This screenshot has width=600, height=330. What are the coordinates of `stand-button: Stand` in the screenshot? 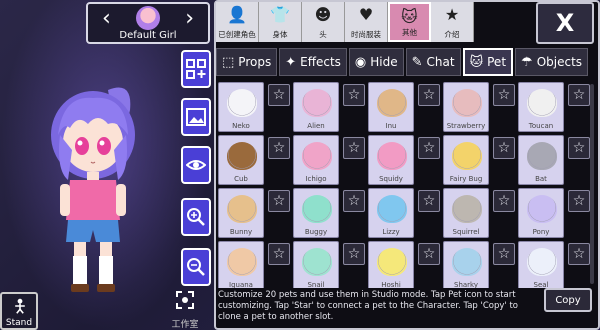 It's located at (19, 311).